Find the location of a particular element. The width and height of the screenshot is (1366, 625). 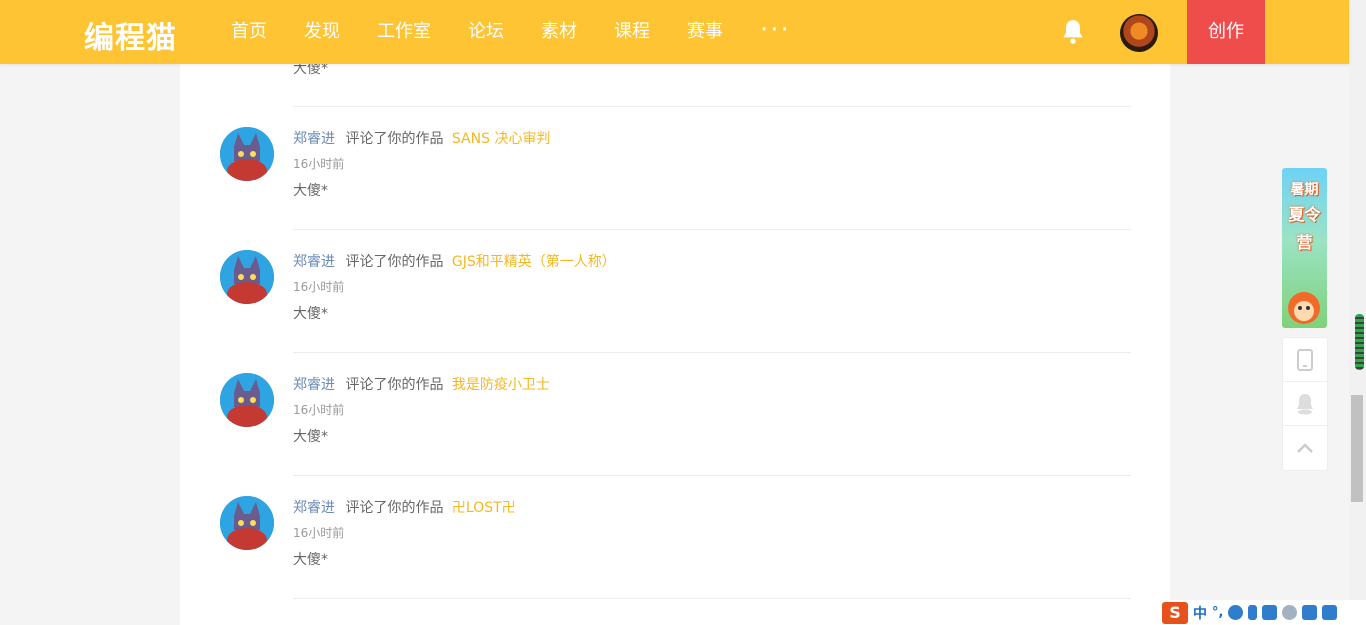

side-toolbar is located at coordinates (1305, 404).